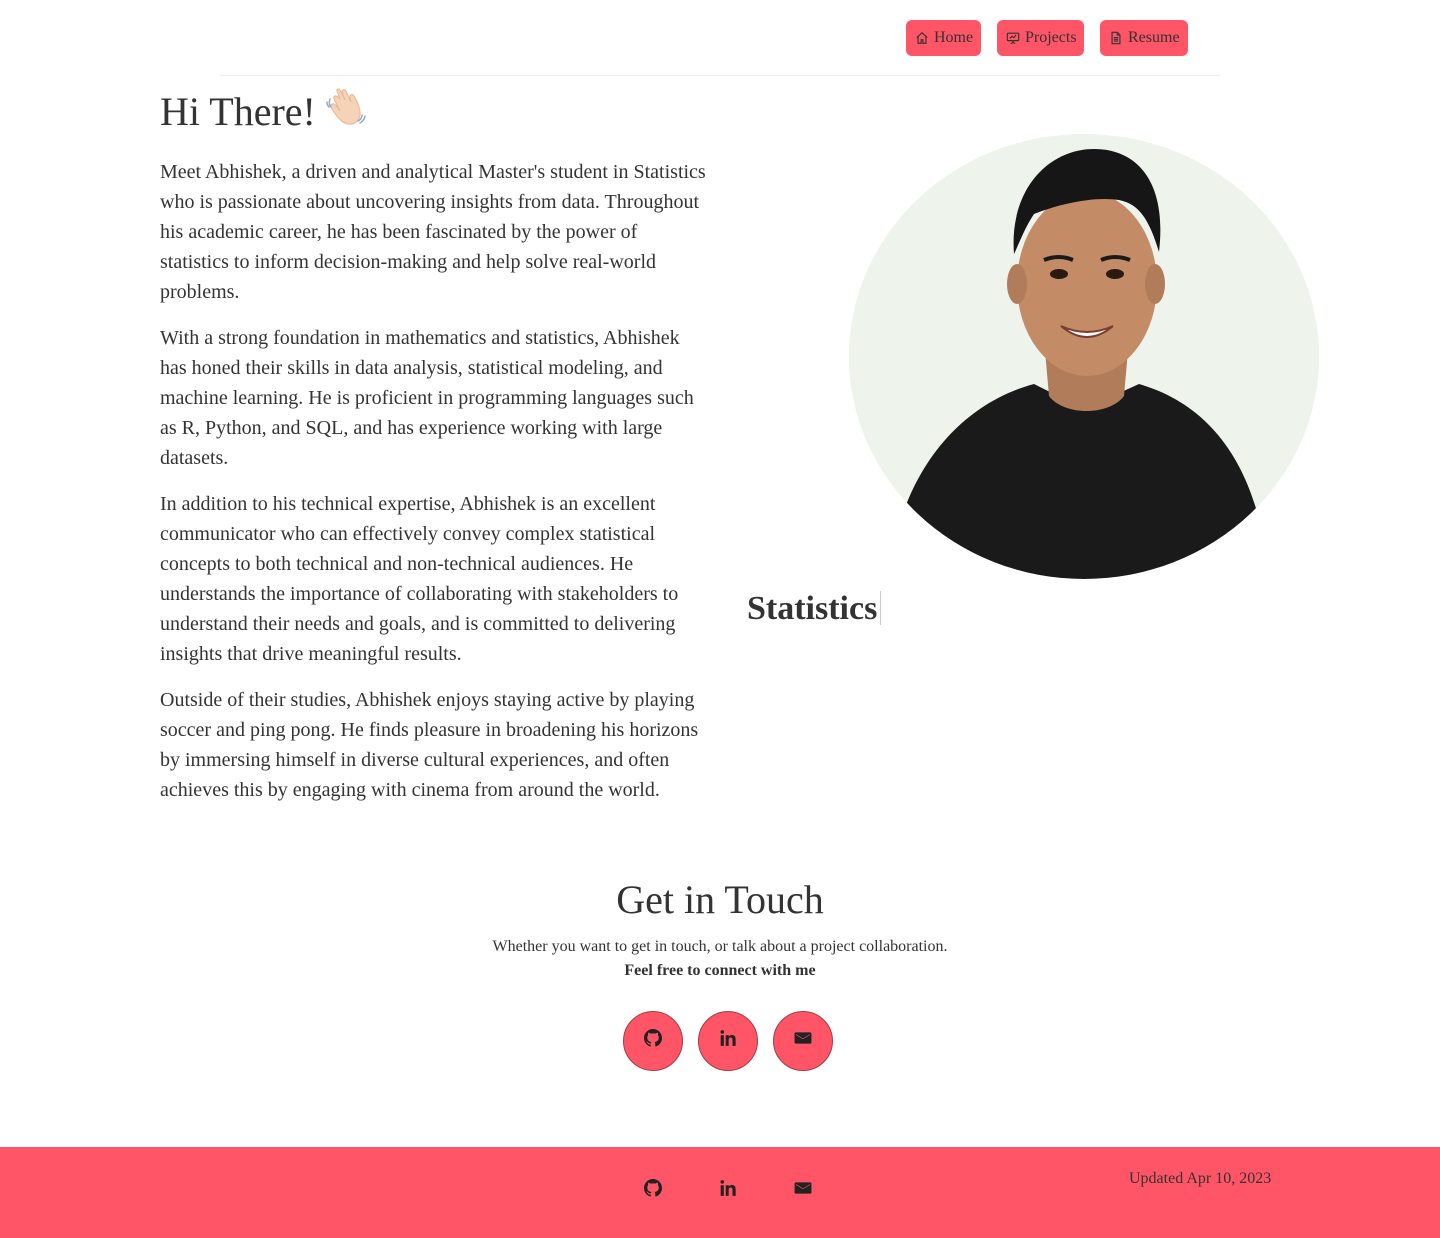 This screenshot has width=1440, height=1238. I want to click on footer-github-link, so click(653, 1188).